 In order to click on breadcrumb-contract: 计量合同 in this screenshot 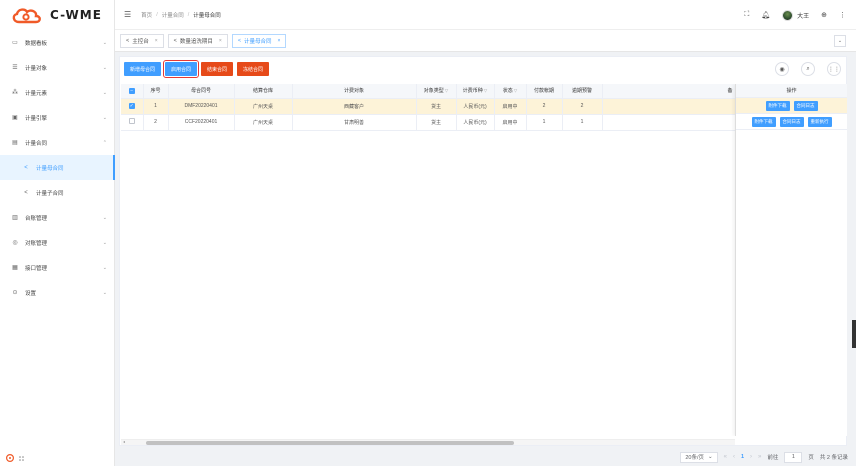, I will do `click(173, 15)`.